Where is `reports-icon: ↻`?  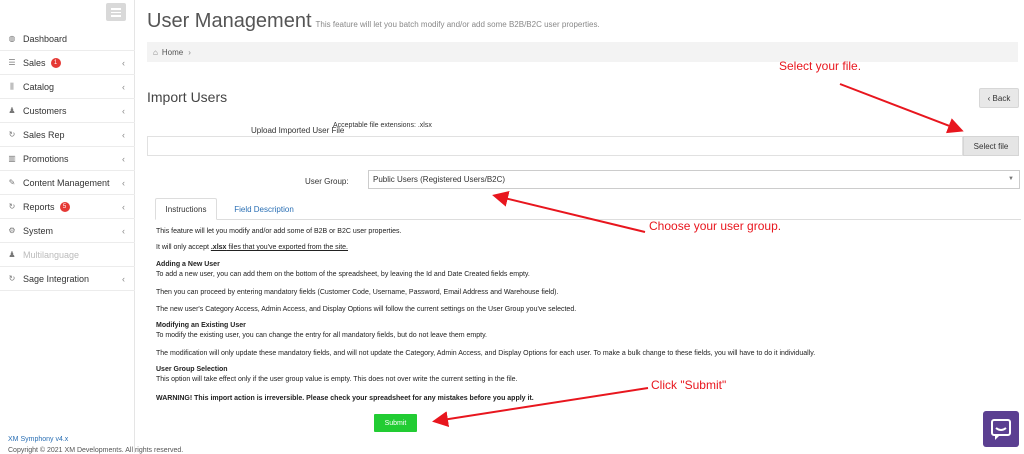
reports-icon: ↻ is located at coordinates (12, 206).